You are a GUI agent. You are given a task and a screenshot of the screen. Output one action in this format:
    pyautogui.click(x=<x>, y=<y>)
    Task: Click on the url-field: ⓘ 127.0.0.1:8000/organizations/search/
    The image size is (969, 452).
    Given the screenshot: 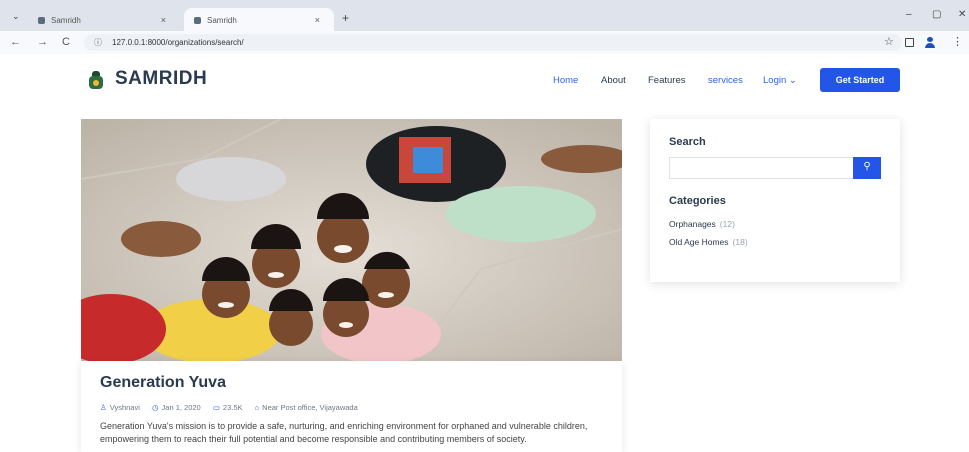 What is the action you would take?
    pyautogui.click(x=493, y=42)
    